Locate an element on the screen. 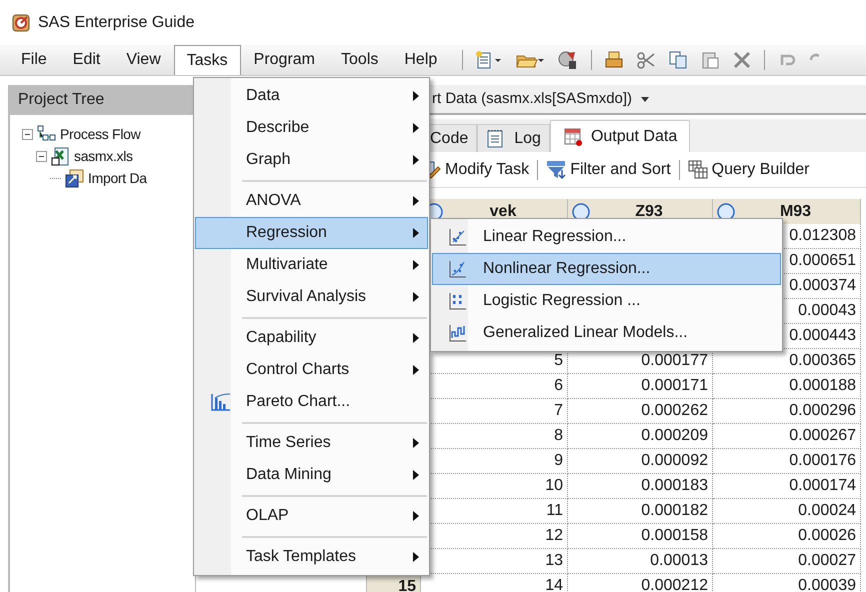  menu-item: Help is located at coordinates (420, 60).